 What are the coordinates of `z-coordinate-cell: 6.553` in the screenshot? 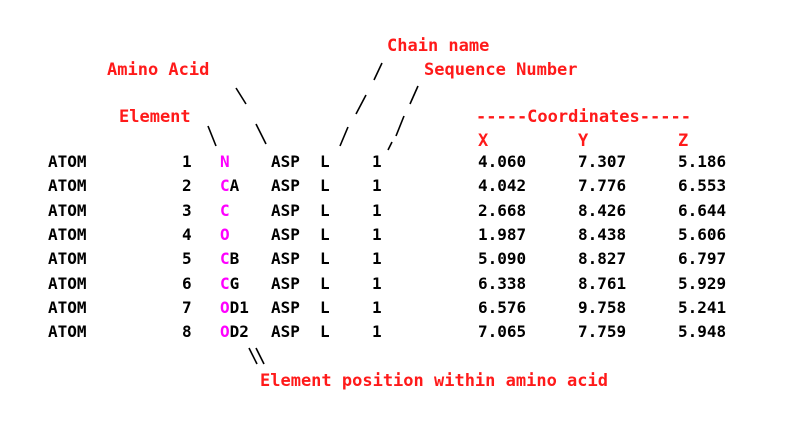 It's located at (702, 186).